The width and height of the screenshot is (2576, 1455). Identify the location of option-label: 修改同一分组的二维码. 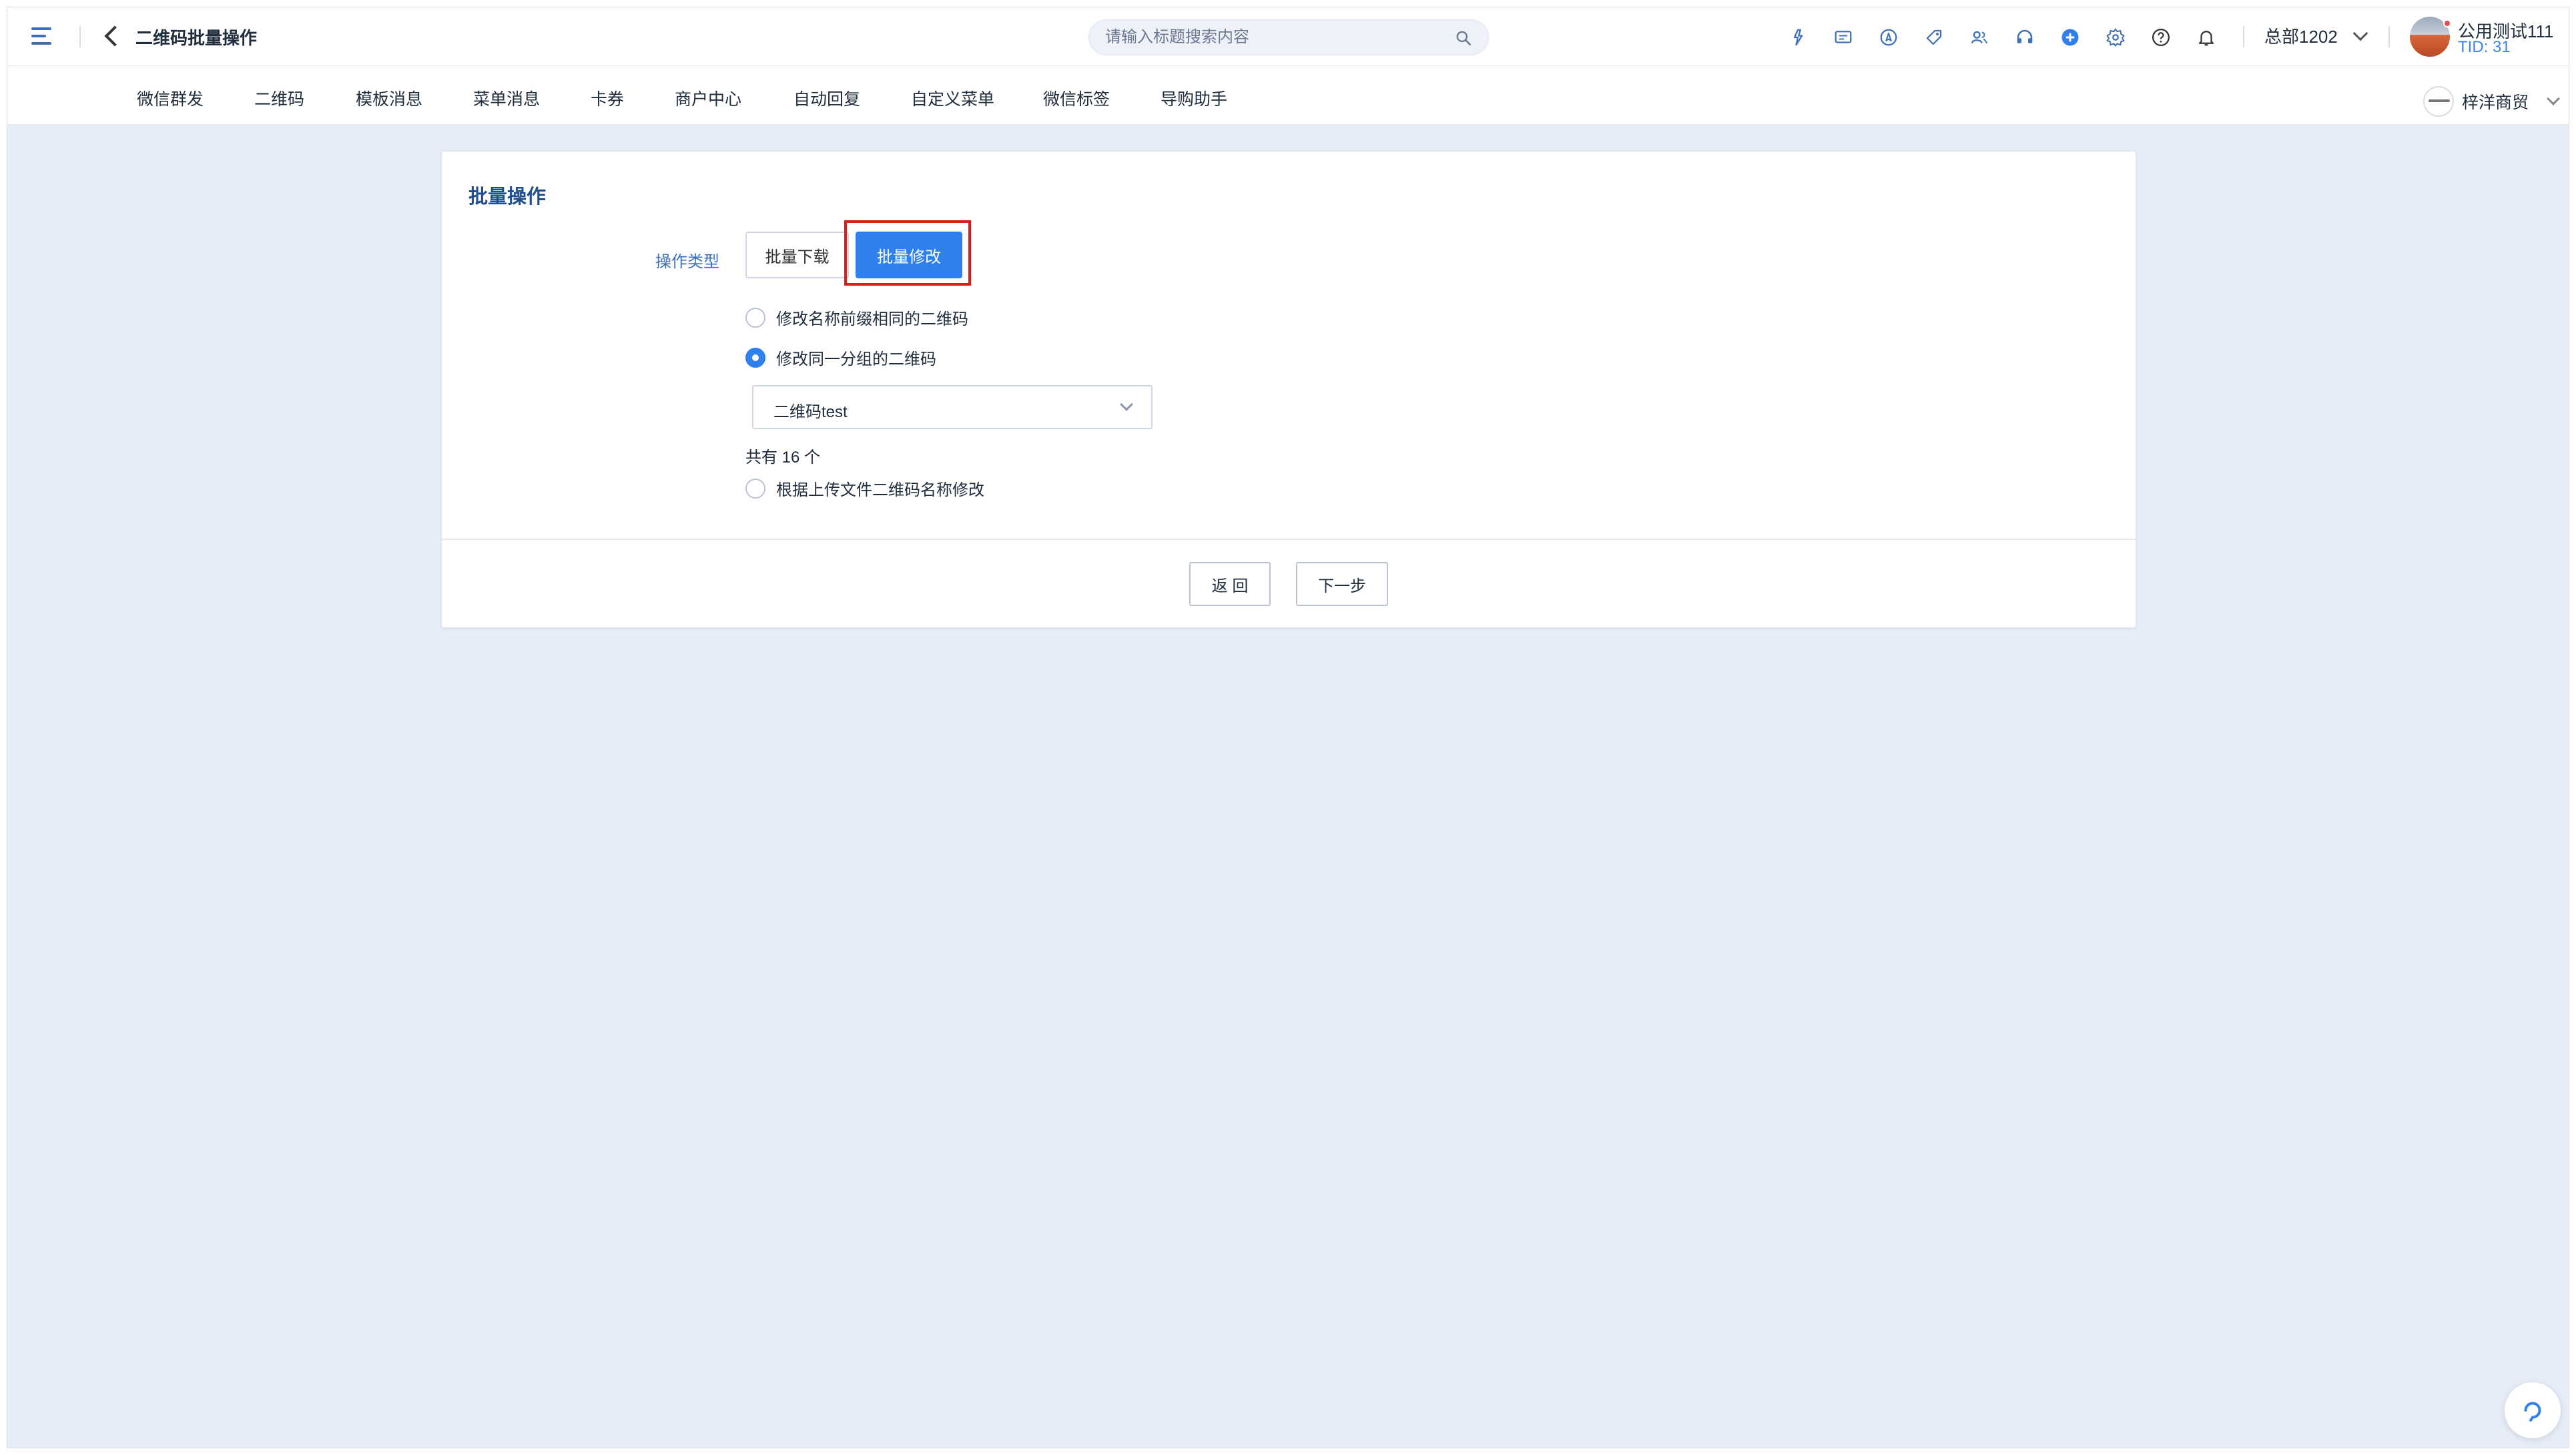
(856, 359).